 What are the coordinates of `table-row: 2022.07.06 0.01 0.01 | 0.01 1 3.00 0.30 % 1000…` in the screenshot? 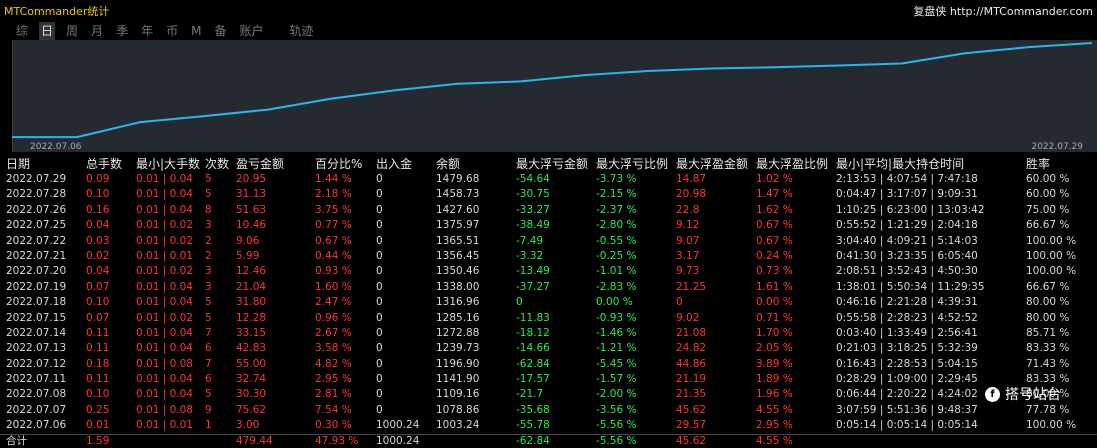 It's located at (548, 425).